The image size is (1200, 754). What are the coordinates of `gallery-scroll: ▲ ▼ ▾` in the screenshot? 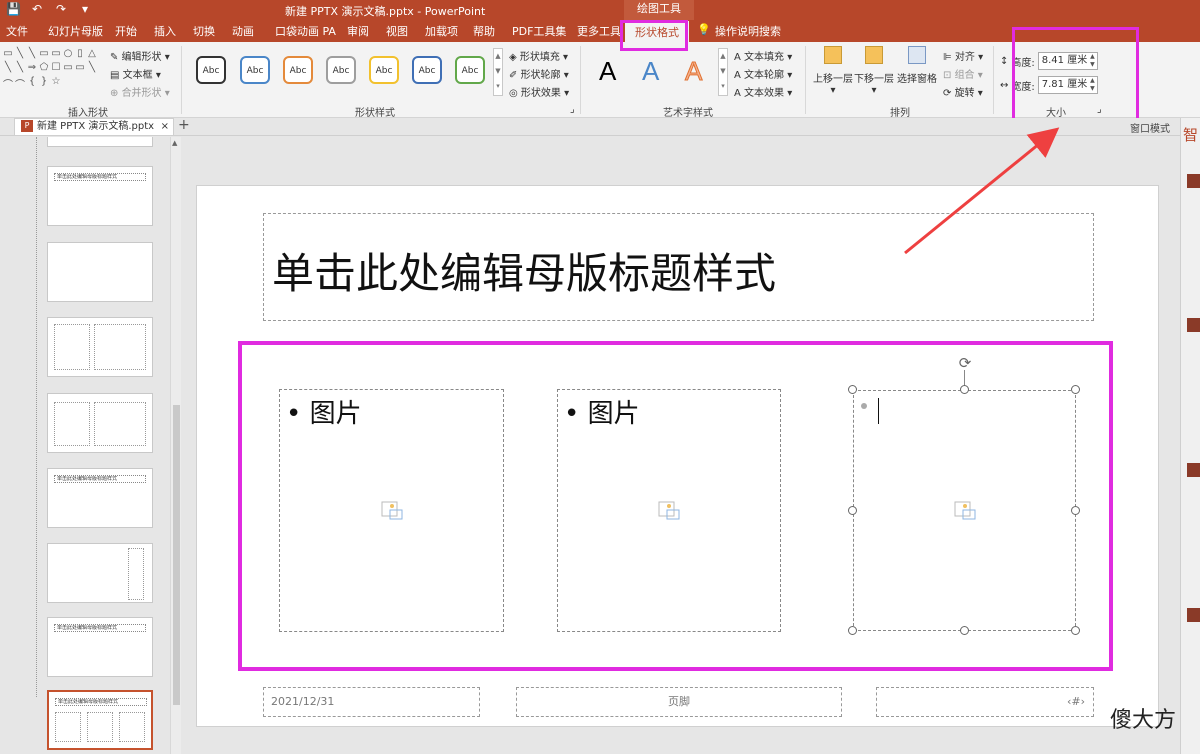 It's located at (498, 72).